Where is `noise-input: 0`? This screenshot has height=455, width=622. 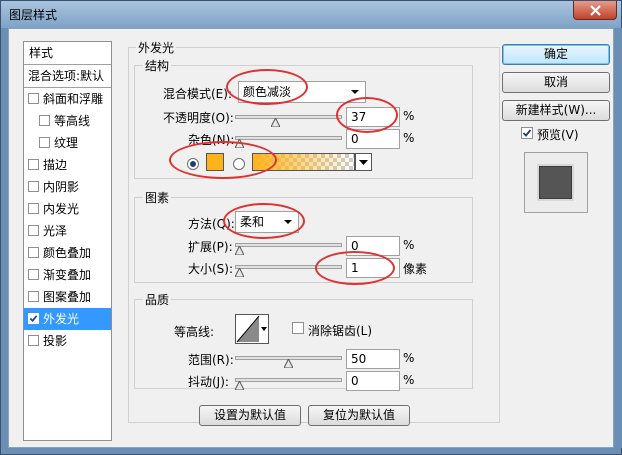
noise-input: 0 is located at coordinates (373, 139).